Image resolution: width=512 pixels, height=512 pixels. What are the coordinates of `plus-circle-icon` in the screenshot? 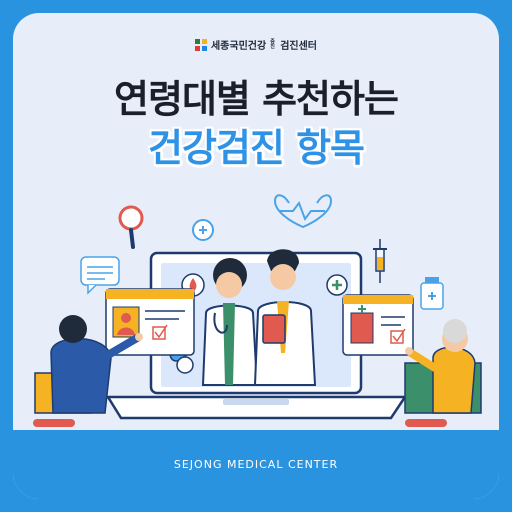 It's located at (203, 230).